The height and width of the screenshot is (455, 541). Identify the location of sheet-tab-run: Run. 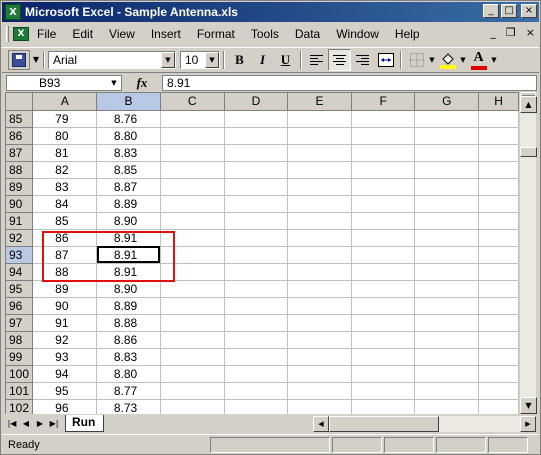
(85, 423).